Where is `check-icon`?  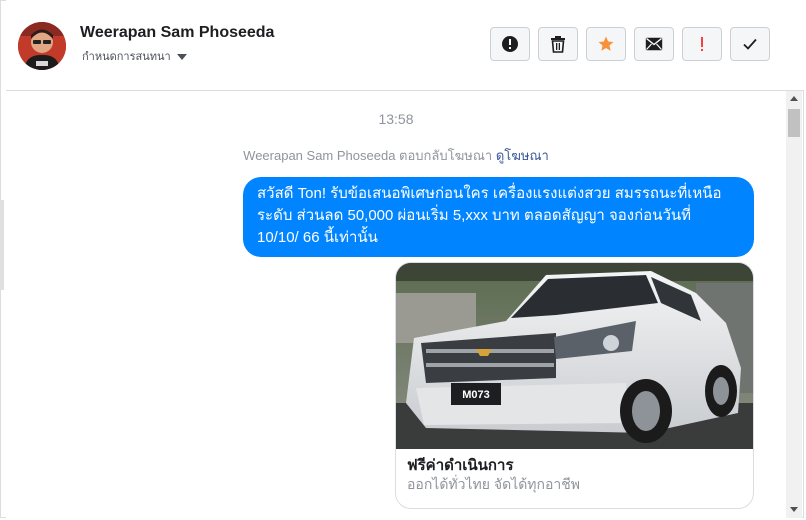 check-icon is located at coordinates (750, 44).